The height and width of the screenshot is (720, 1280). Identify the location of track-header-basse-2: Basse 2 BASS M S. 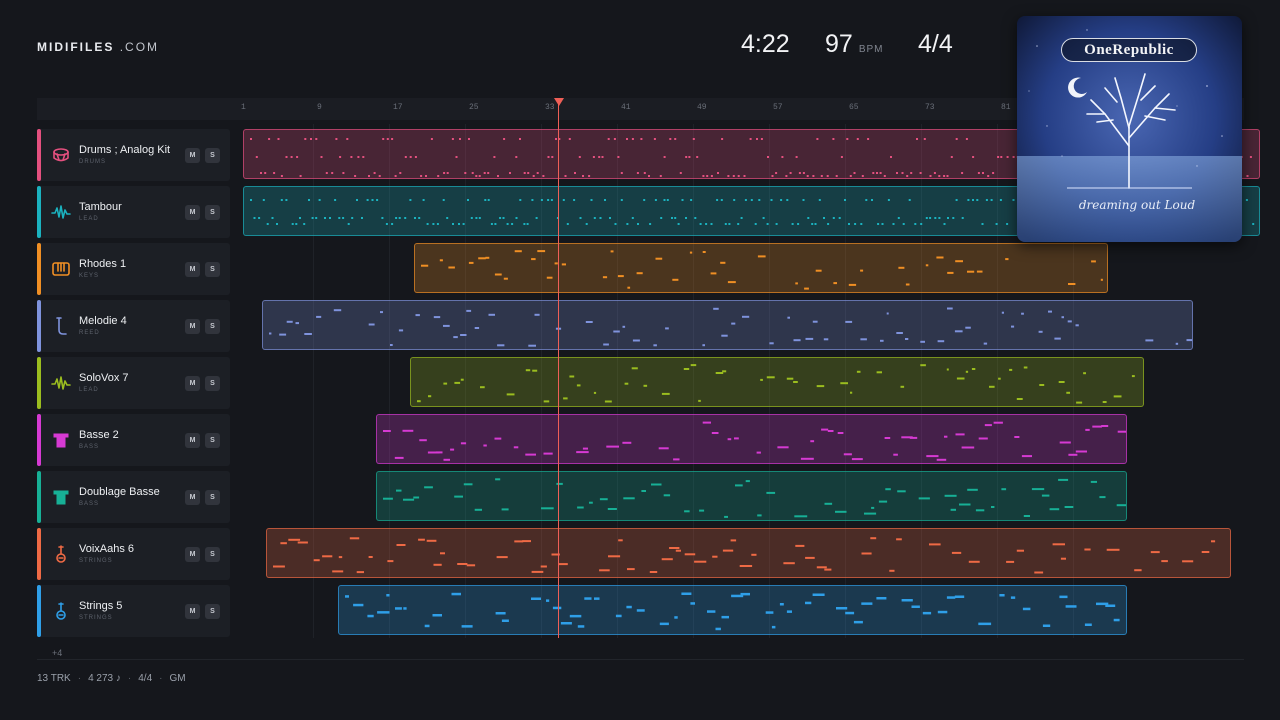
(133, 440).